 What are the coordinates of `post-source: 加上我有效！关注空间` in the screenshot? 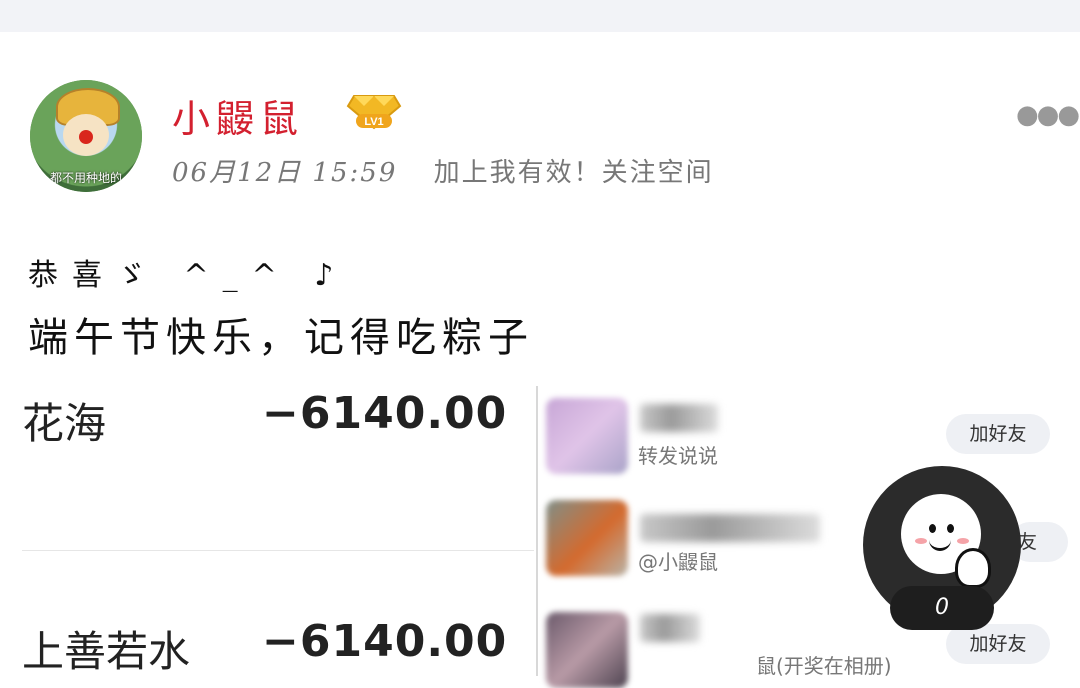 It's located at (574, 173).